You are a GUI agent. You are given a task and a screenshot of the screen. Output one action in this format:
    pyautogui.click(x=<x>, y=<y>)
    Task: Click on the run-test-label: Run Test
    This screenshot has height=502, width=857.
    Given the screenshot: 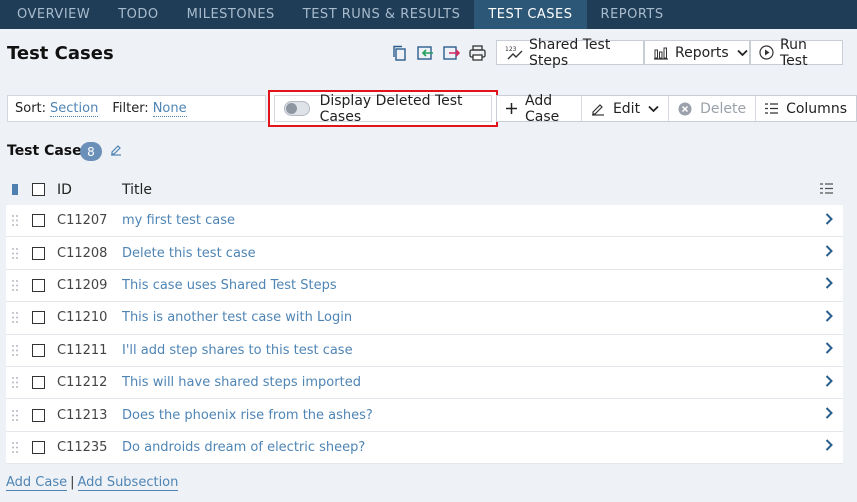 What is the action you would take?
    pyautogui.click(x=794, y=52)
    